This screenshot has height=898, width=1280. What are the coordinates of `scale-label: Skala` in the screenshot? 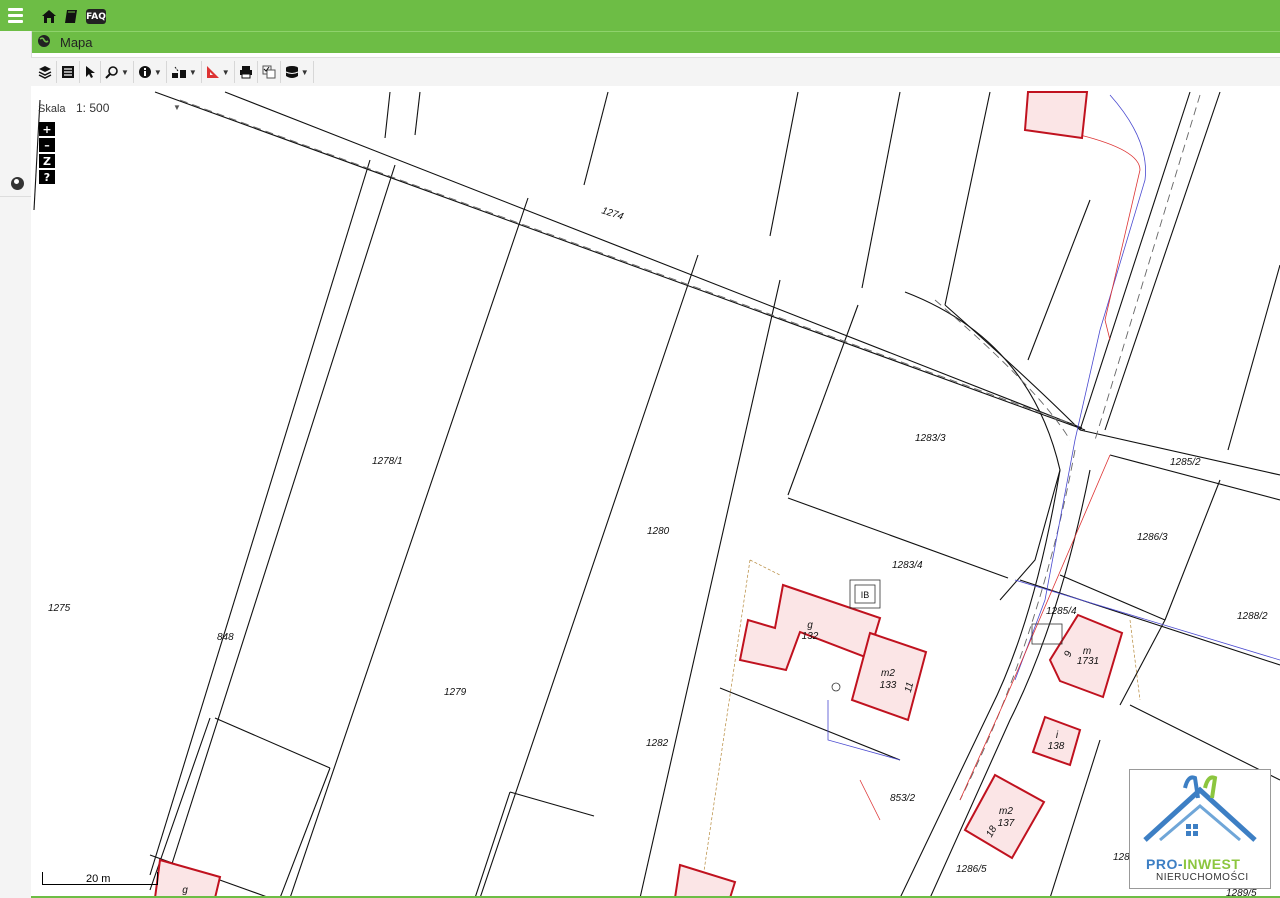 It's located at (52, 109).